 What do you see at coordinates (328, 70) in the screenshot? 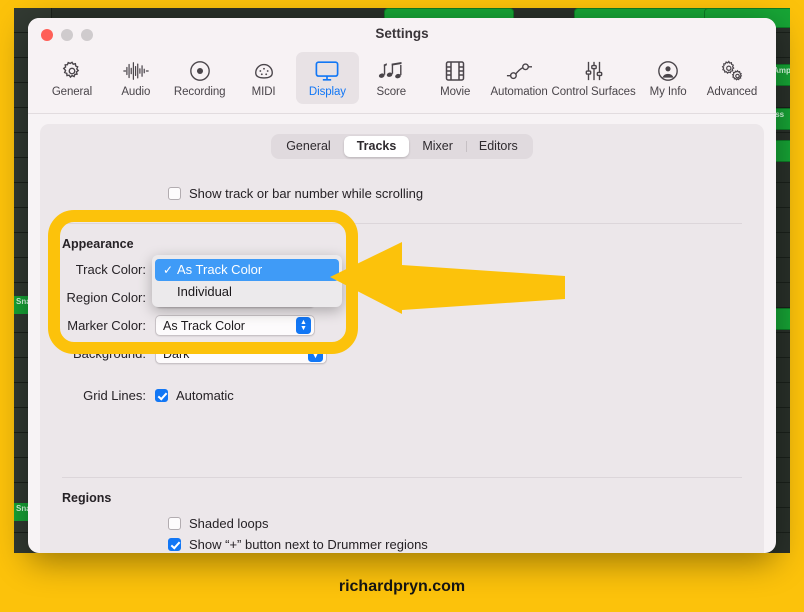
I see `display-monitor-icon` at bounding box center [328, 70].